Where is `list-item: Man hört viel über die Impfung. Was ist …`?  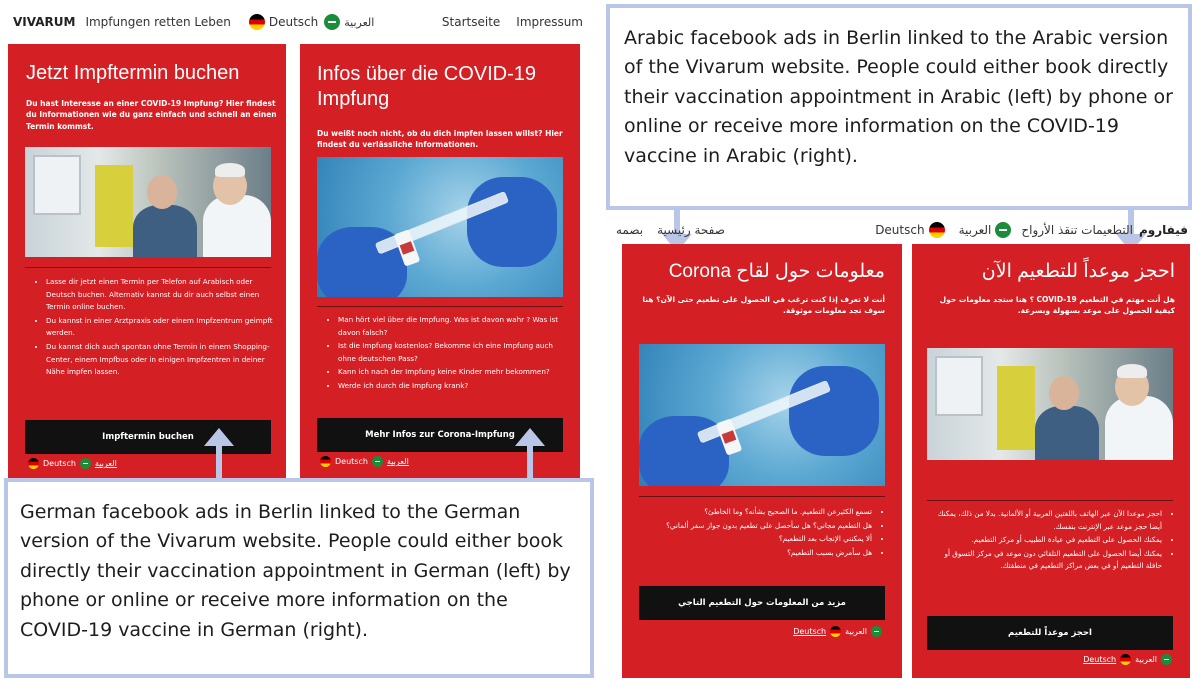 list-item: Man hört viel über die Impfung. Was ist … is located at coordinates (455, 326).